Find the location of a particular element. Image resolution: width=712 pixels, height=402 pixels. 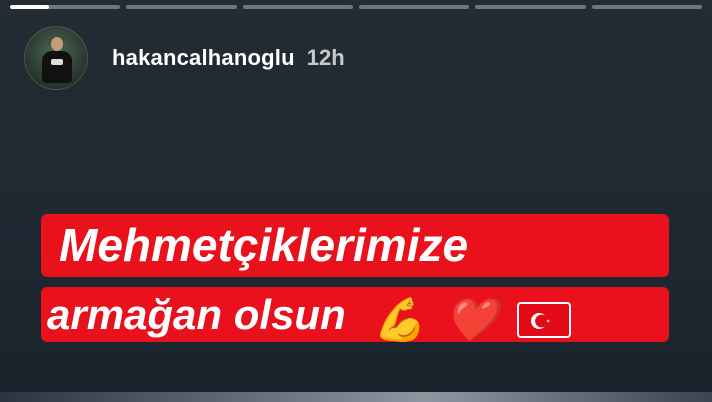

story-header: hakancalhanoglu 12h is located at coordinates (184, 58).